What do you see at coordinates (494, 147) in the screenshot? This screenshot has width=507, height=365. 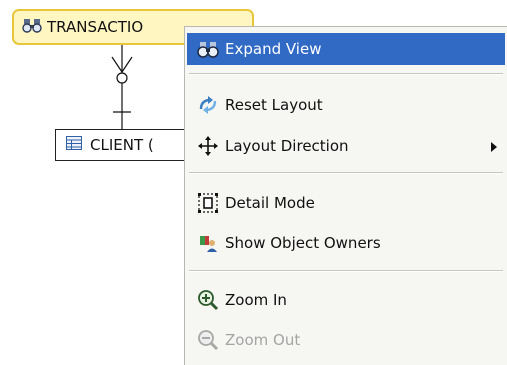 I see `submenu-arrow-icon` at bounding box center [494, 147].